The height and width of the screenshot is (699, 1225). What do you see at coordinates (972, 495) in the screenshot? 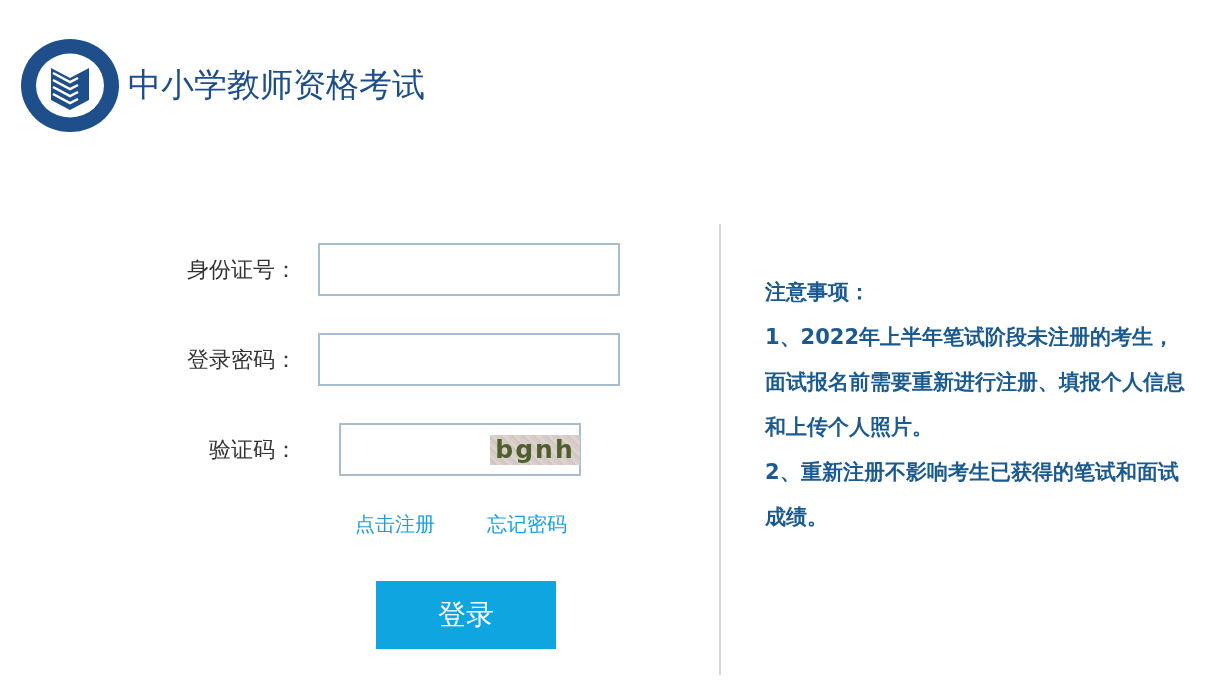
I see `notice-item: 2、重新注册不影响考生已获得的笔试和面试成绩。` at bounding box center [972, 495].